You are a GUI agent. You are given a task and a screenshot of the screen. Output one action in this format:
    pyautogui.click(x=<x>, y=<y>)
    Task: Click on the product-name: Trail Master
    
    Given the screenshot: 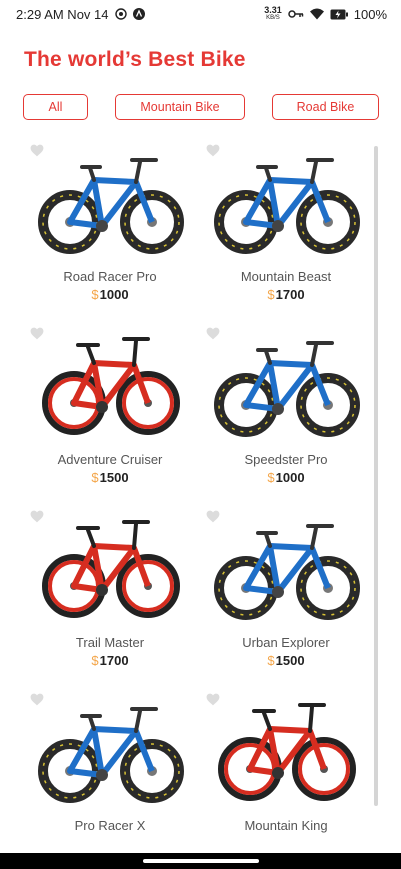 What is the action you would take?
    pyautogui.click(x=110, y=642)
    